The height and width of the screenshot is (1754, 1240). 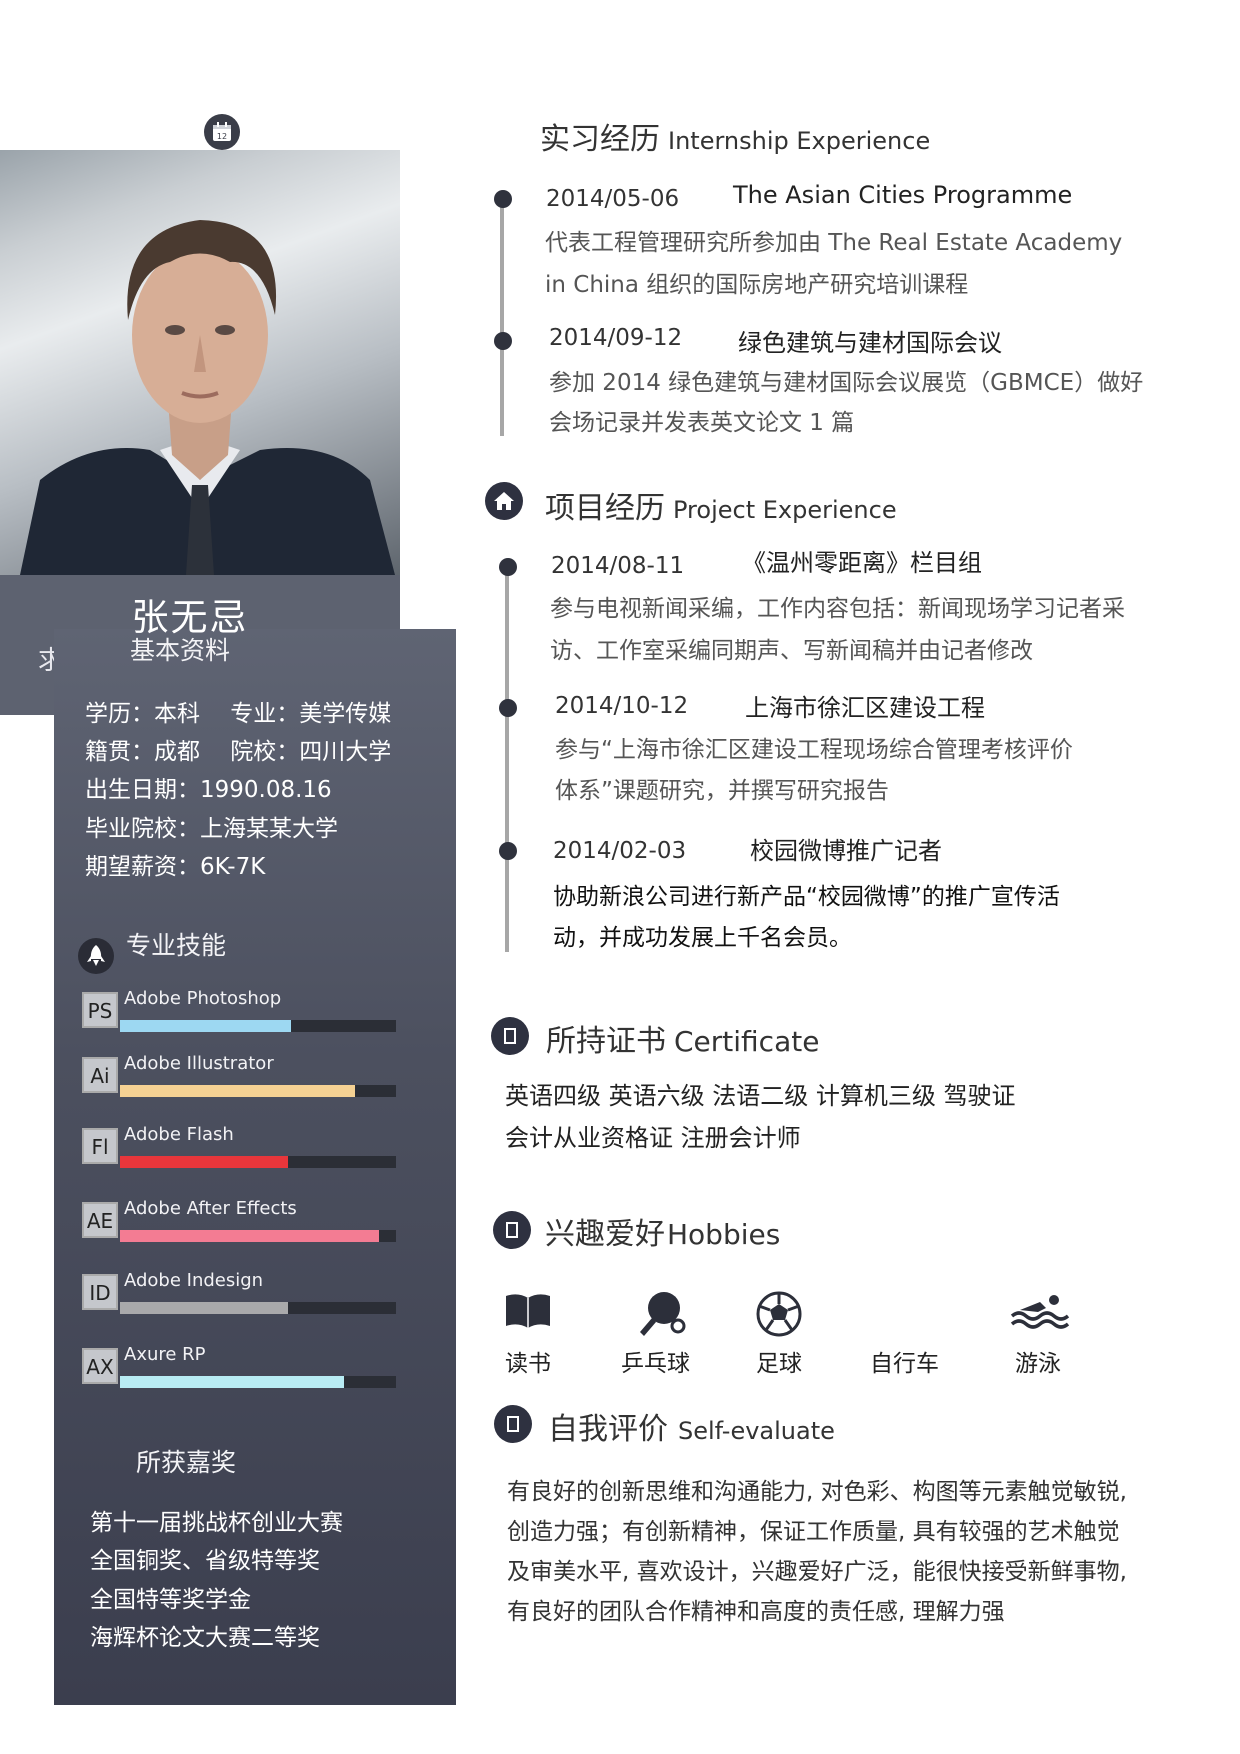 What do you see at coordinates (241, 1151) in the screenshot?
I see `skill-row: Fl Adobe Flash` at bounding box center [241, 1151].